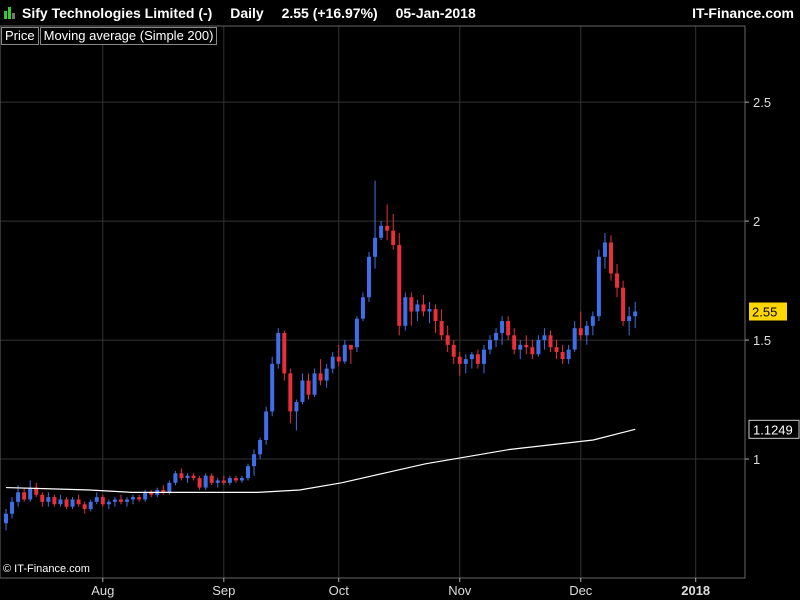 This screenshot has height=600, width=800. What do you see at coordinates (764, 312) in the screenshot?
I see `last-price-value: 2.55` at bounding box center [764, 312].